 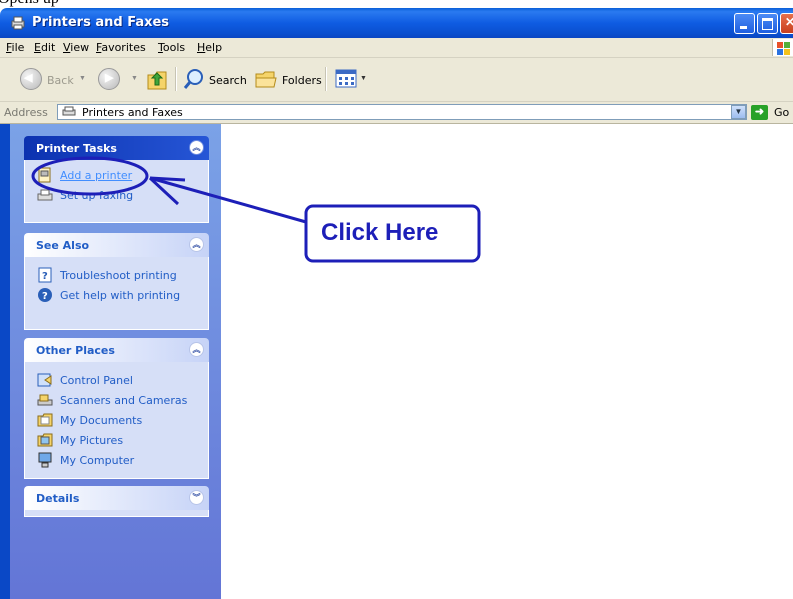 What do you see at coordinates (90, 176) in the screenshot?
I see `highlight-ellipse` at bounding box center [90, 176].